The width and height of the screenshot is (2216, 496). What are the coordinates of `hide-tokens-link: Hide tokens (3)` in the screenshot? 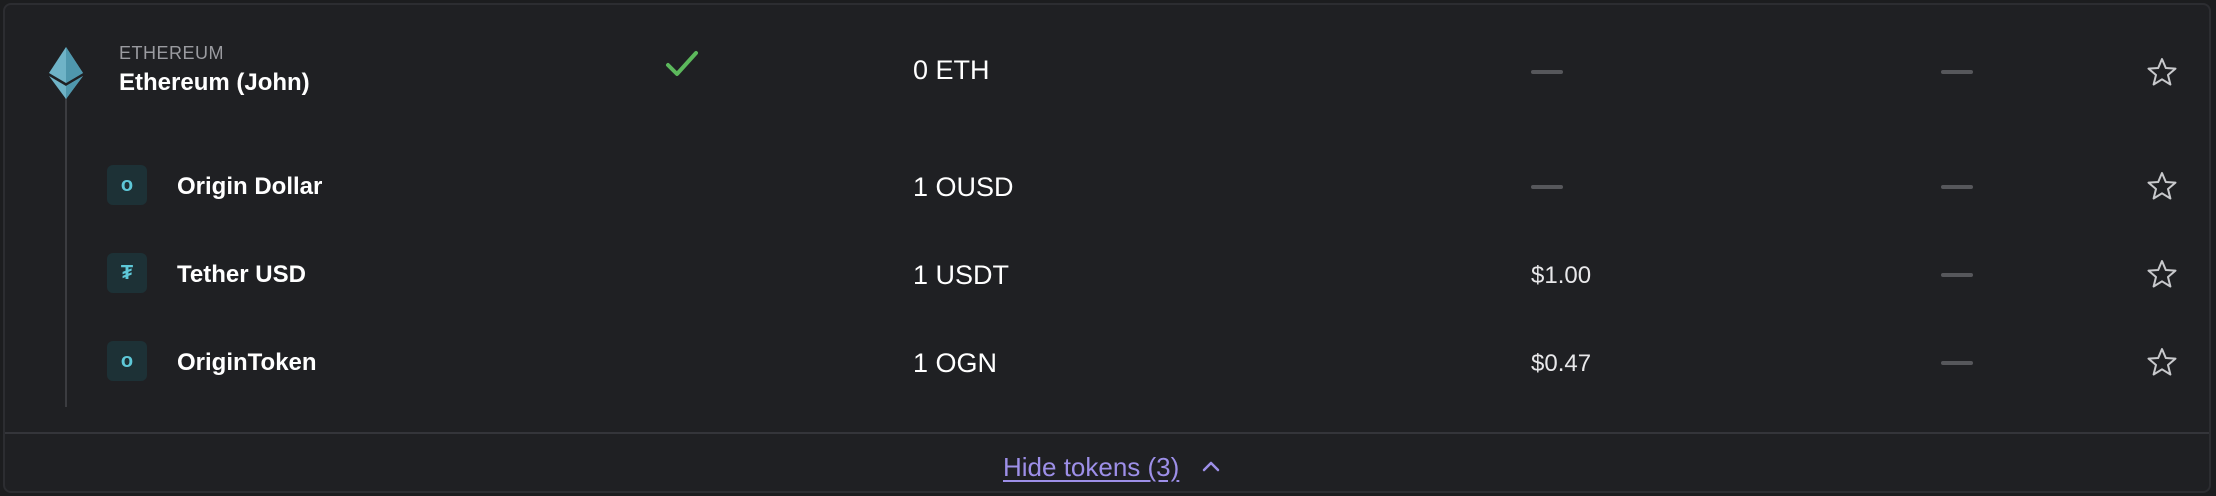 It's located at (1091, 467).